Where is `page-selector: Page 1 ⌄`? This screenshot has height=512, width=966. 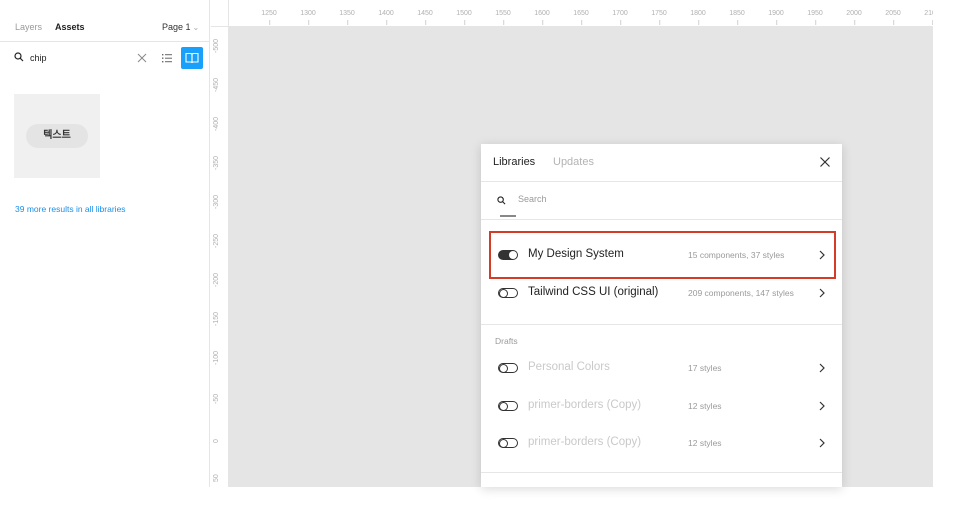 page-selector: Page 1 ⌄ is located at coordinates (180, 27).